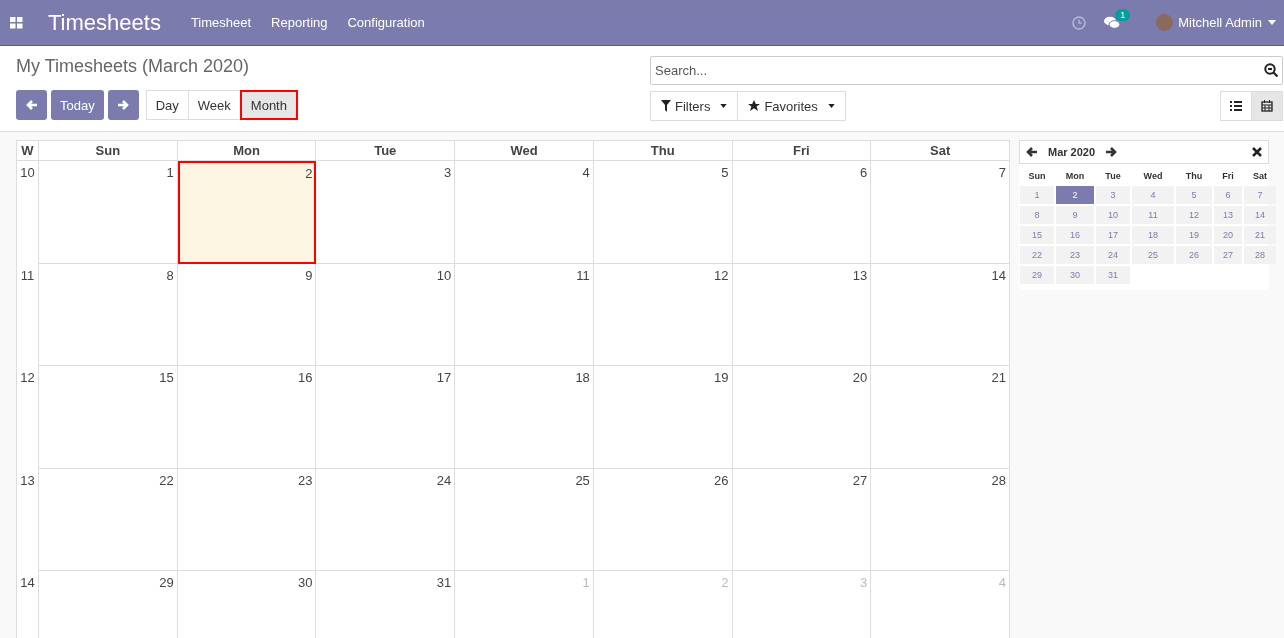  I want to click on mini-day: 12, so click(1194, 215).